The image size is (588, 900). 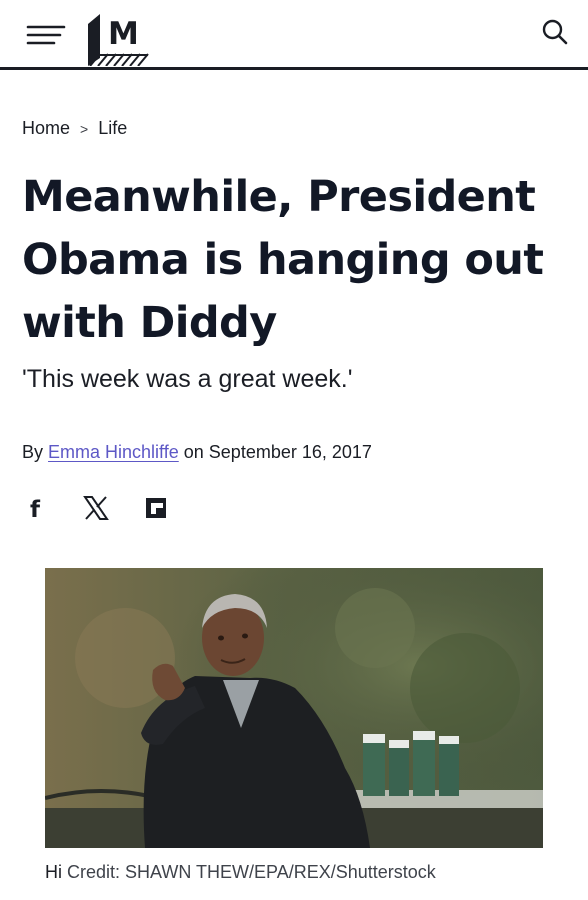 I want to click on mashable-logo: M, so click(x=118, y=38).